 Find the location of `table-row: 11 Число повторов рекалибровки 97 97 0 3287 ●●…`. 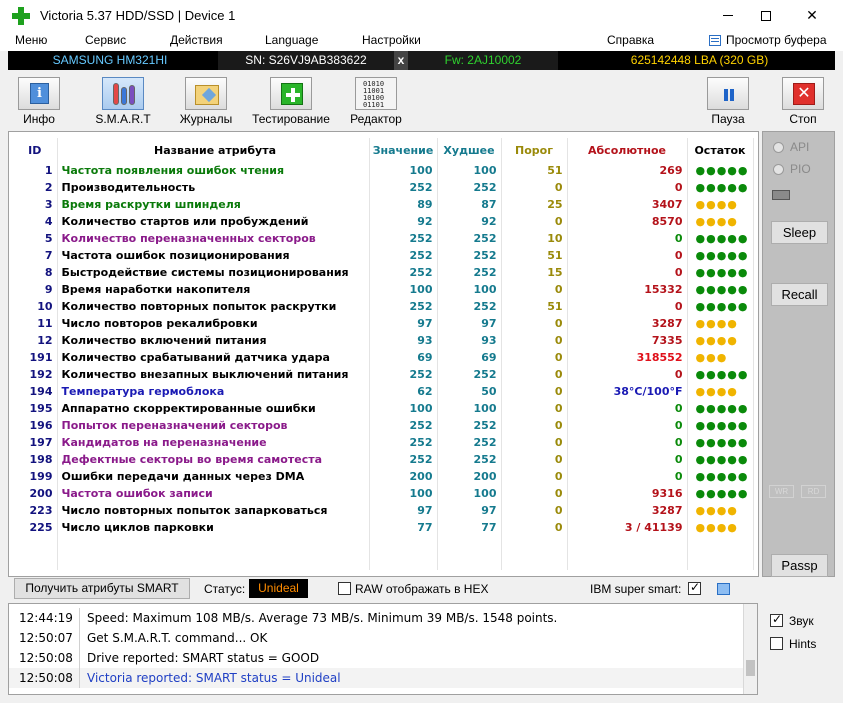

table-row: 11 Число повторов рекалибровки 97 97 0 3287 ●●… is located at coordinates (383, 323).